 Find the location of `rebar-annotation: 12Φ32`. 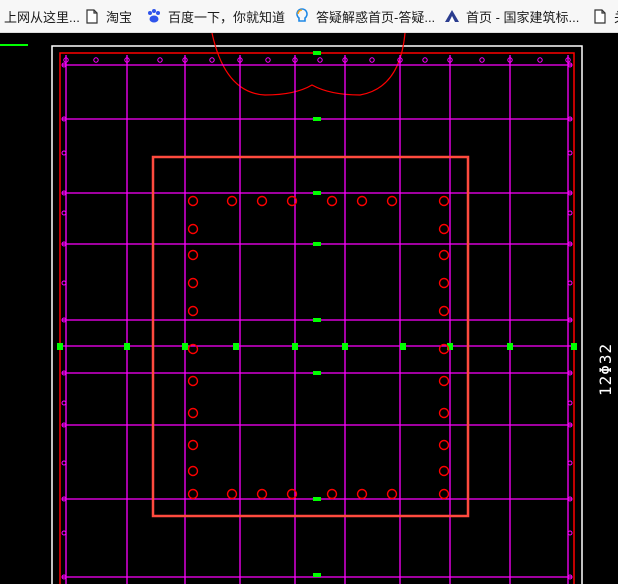

rebar-annotation: 12Φ32 is located at coordinates (605, 368).